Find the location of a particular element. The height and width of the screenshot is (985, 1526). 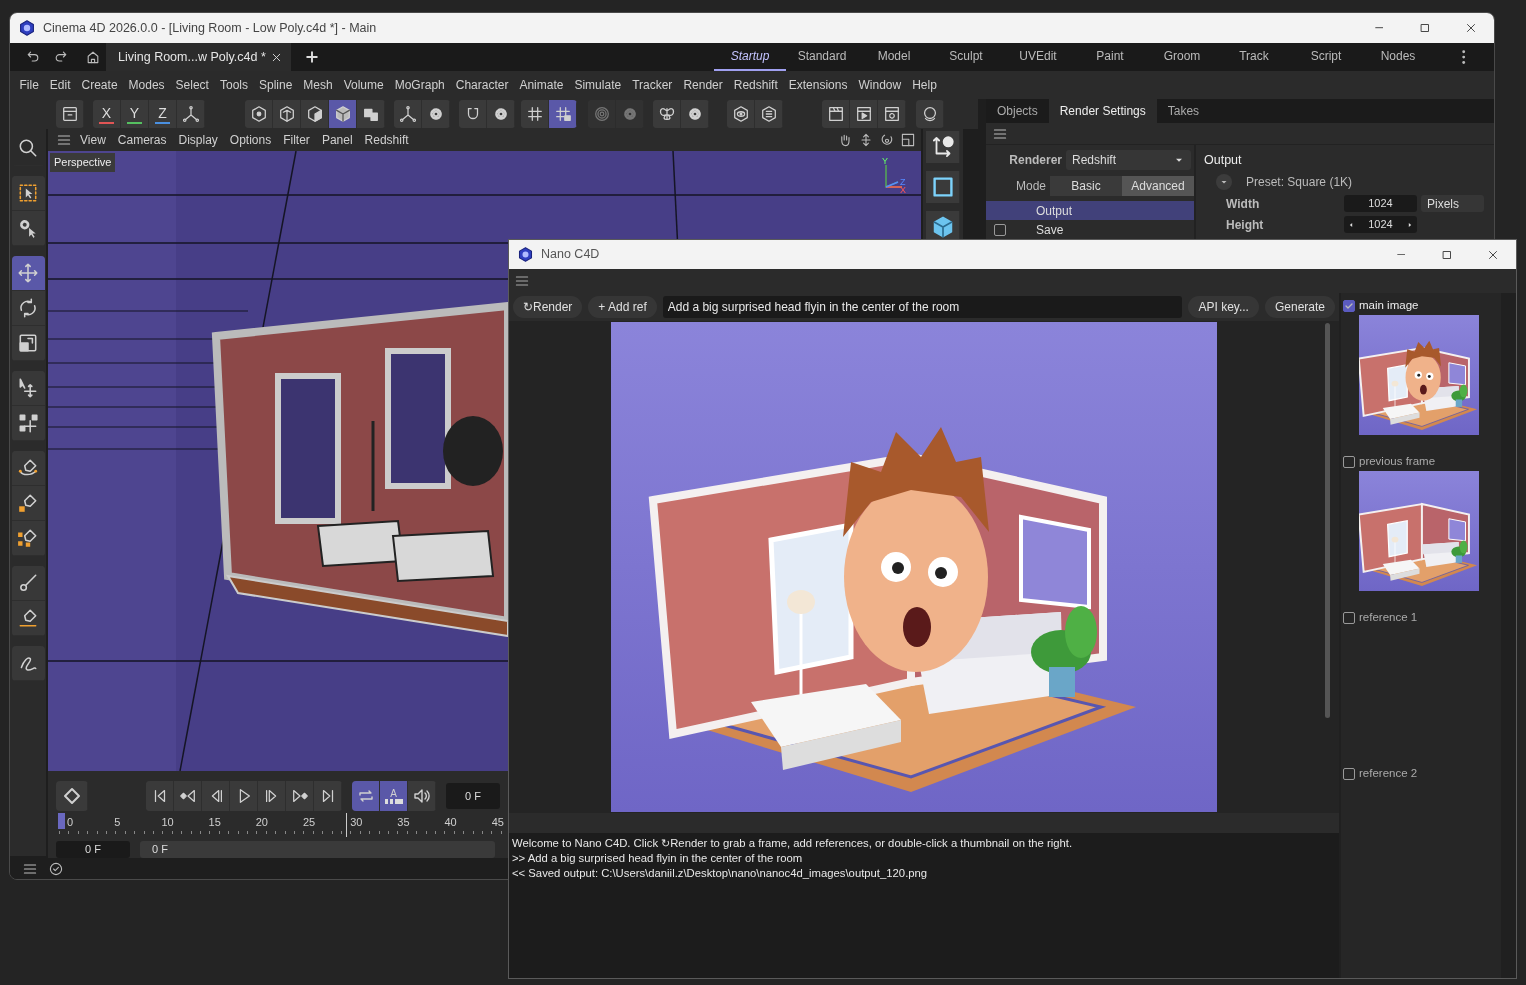

viewport-menu-item: Cameras is located at coordinates (142, 140).